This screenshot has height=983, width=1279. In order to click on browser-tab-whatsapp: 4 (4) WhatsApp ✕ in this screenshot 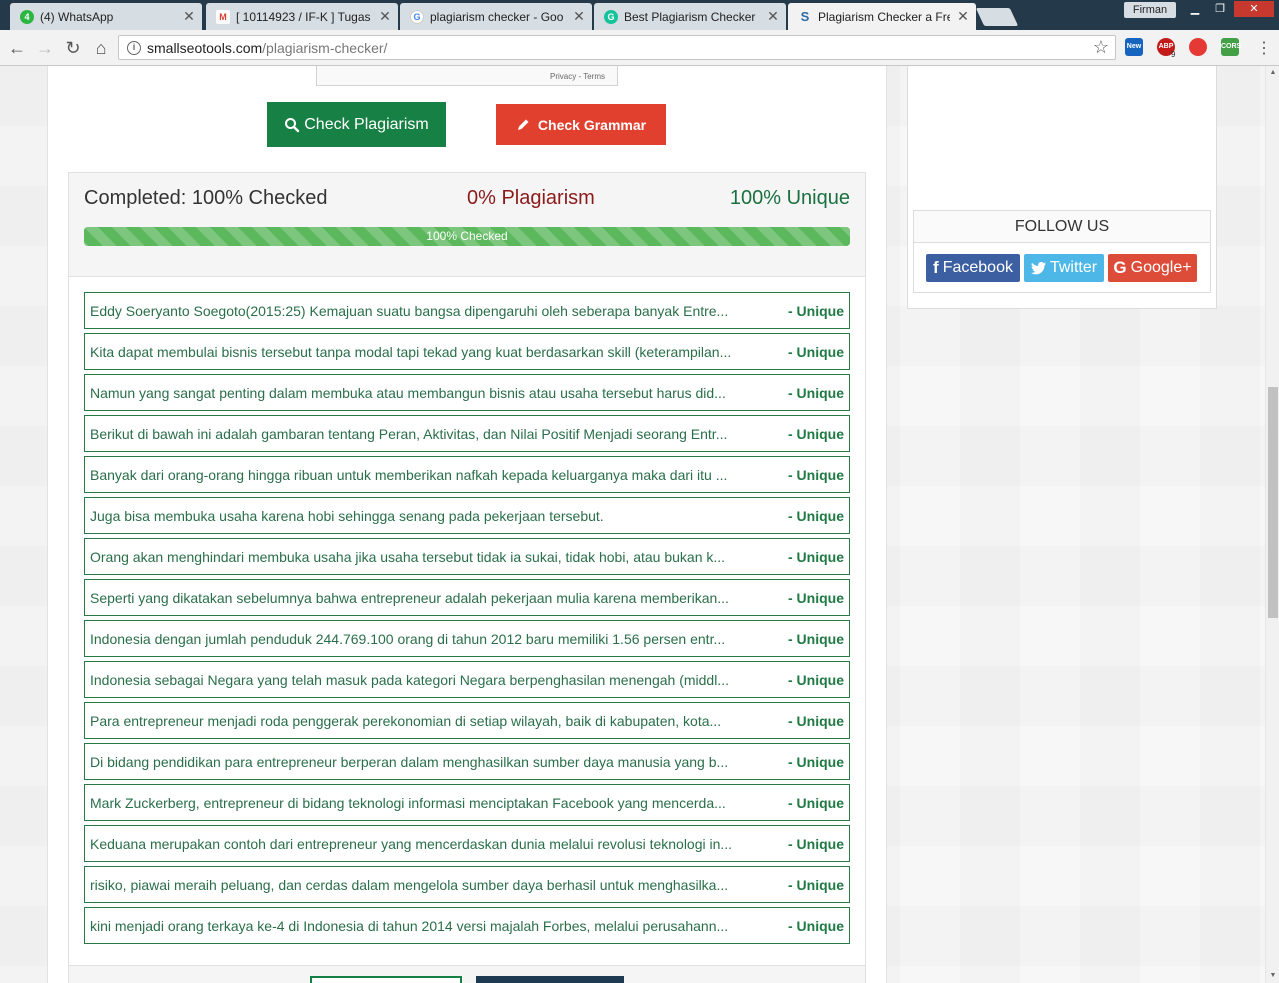, I will do `click(106, 16)`.